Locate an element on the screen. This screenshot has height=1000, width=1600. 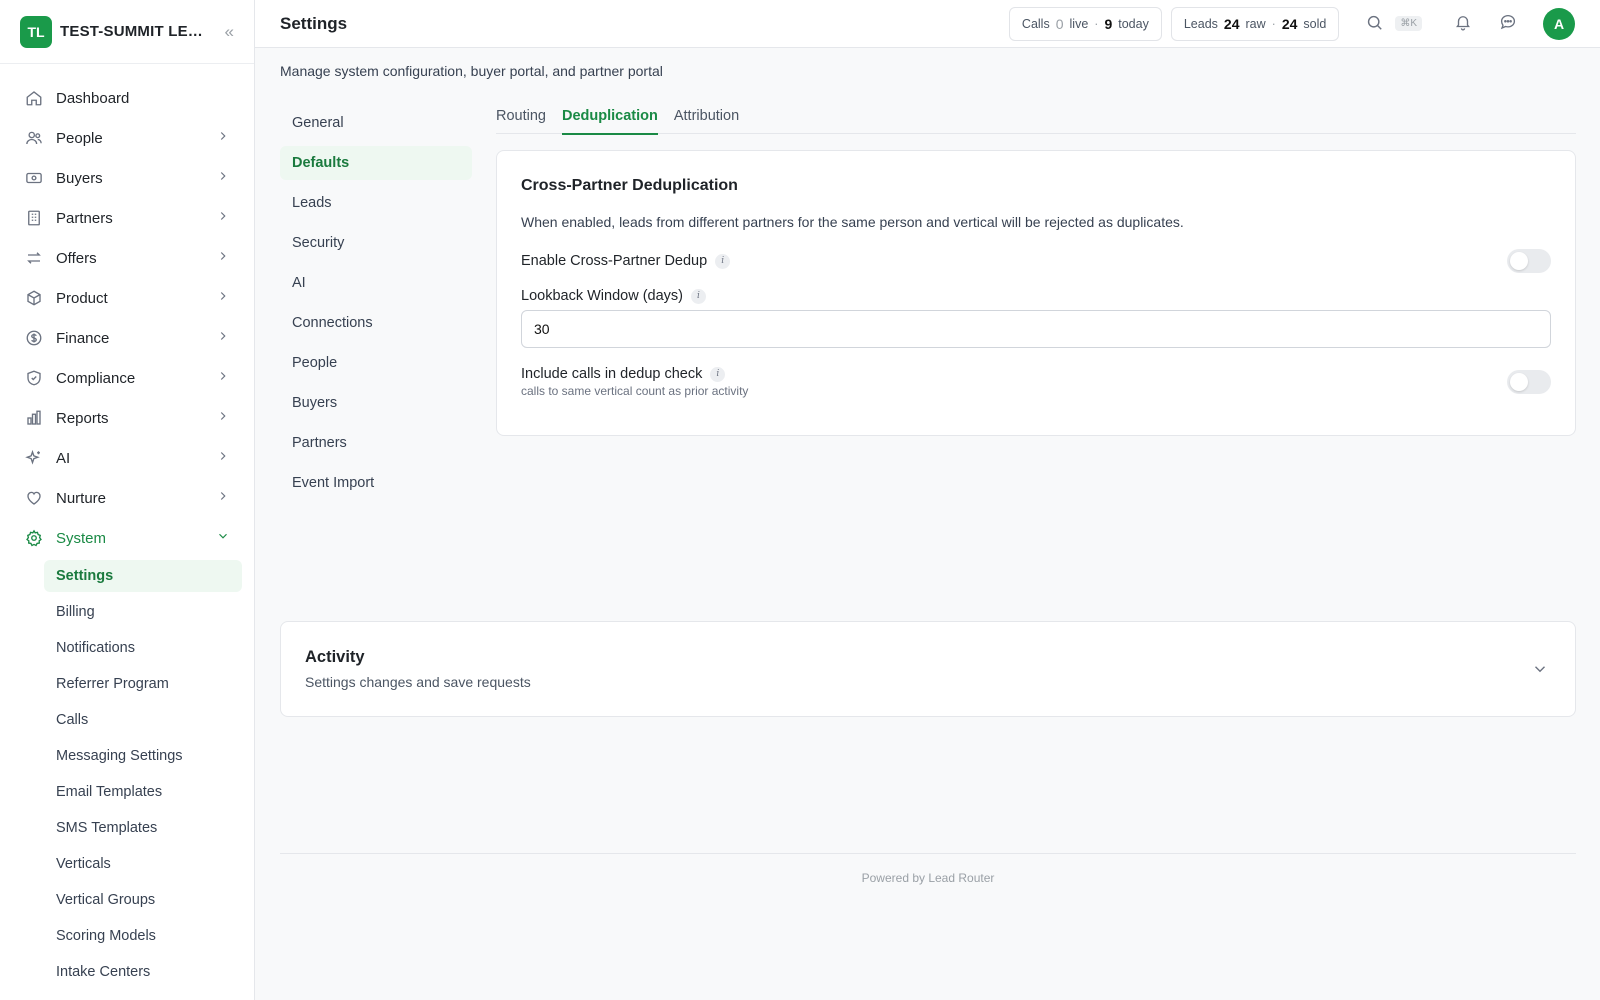
nav-item-offers: Offers is located at coordinates (127, 258).